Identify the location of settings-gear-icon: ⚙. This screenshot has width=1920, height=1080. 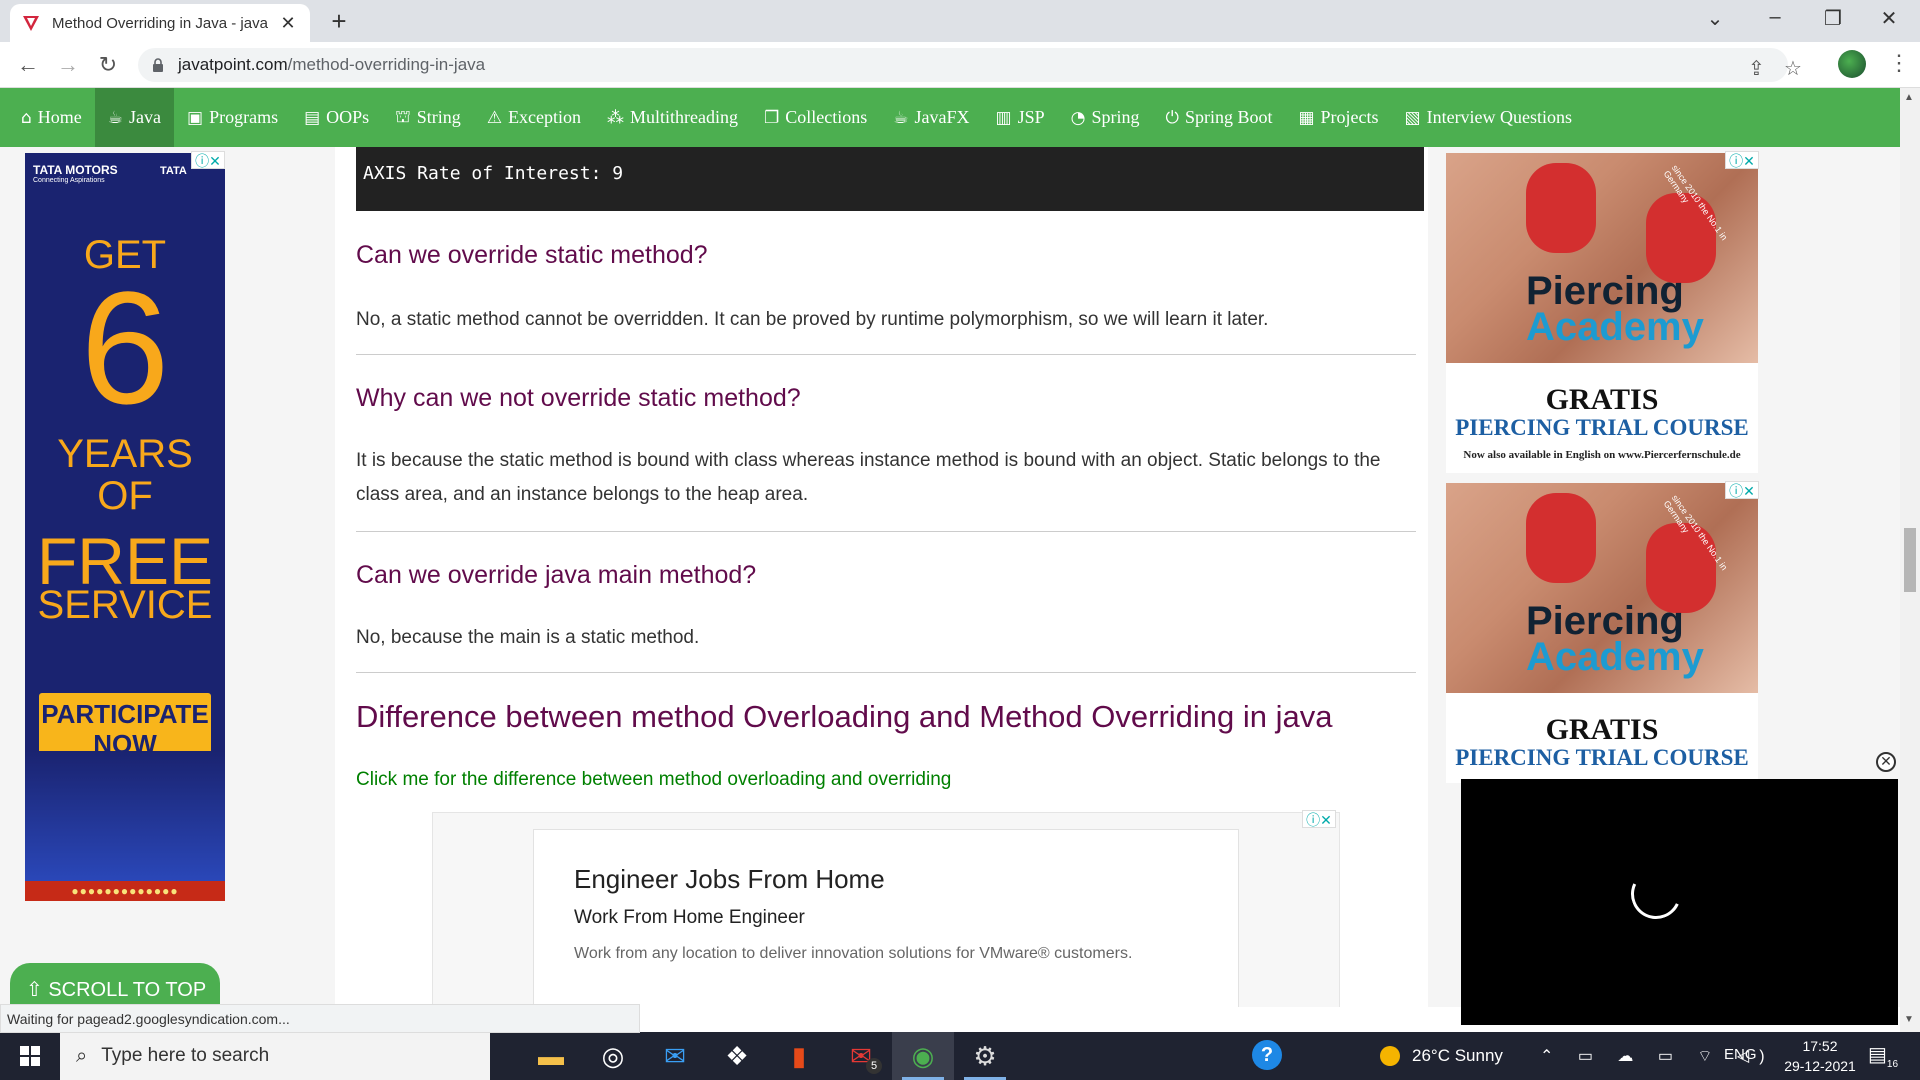
(985, 1056).